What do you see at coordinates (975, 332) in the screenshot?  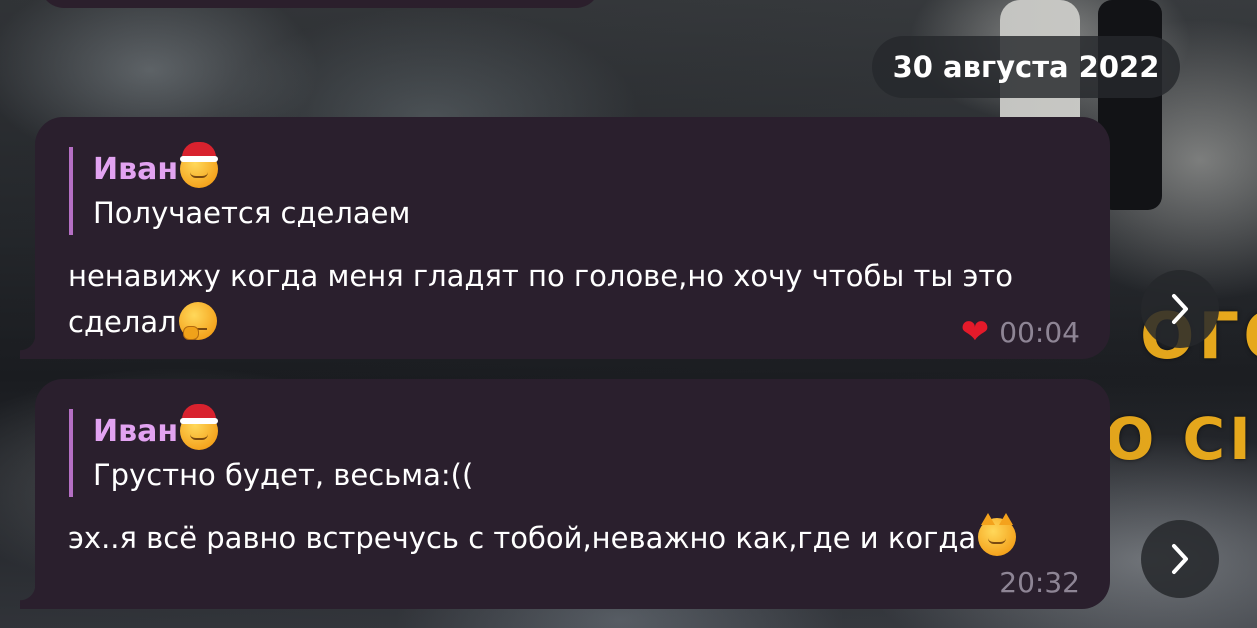 I see `heart-reaction-icon: ❤` at bounding box center [975, 332].